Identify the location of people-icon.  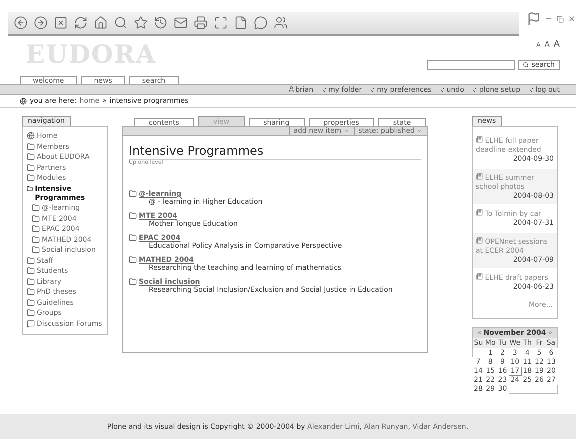
(281, 23).